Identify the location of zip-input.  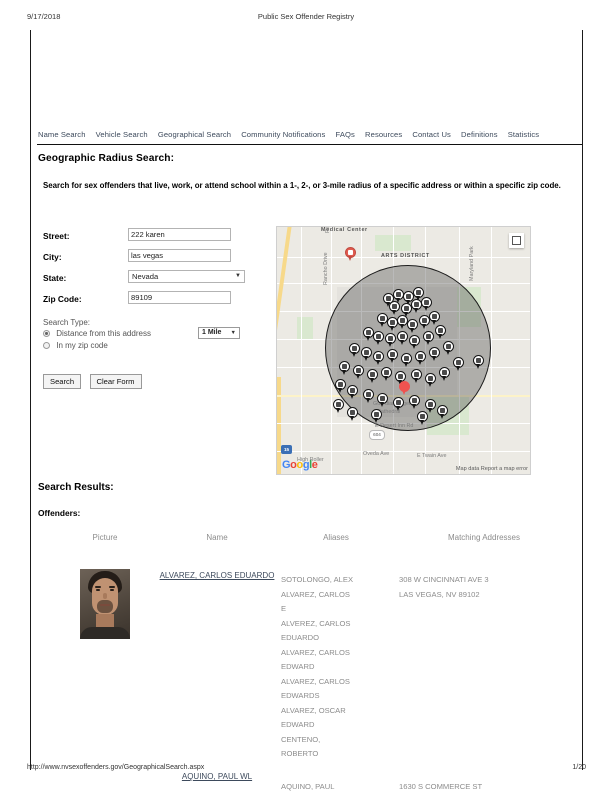
(179, 297).